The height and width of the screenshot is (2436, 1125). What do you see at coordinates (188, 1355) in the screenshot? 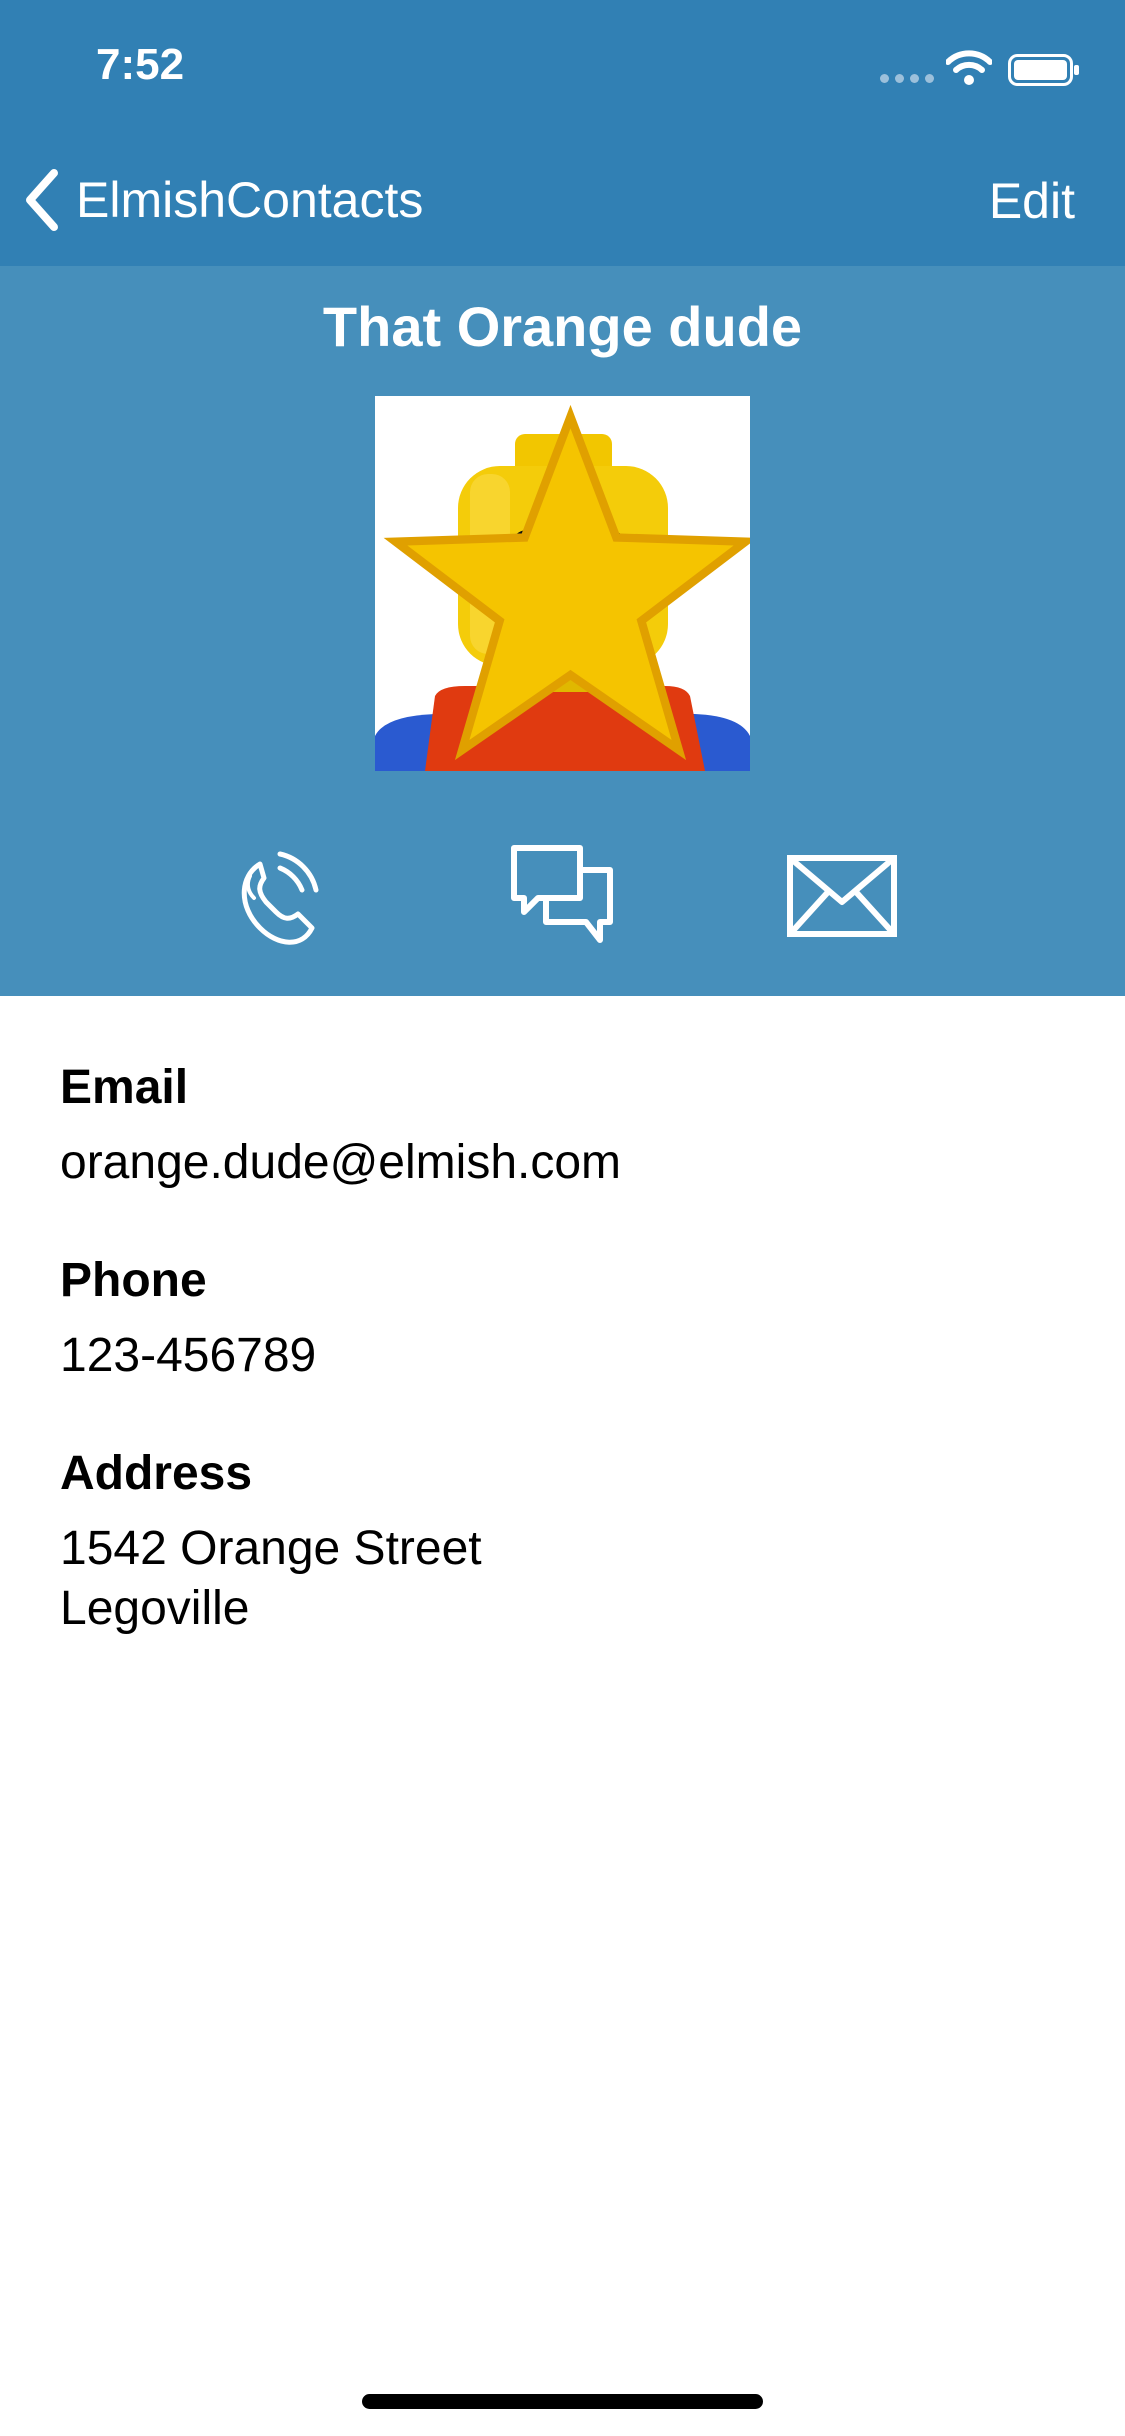
I see `phone-value: 123-456789` at bounding box center [188, 1355].